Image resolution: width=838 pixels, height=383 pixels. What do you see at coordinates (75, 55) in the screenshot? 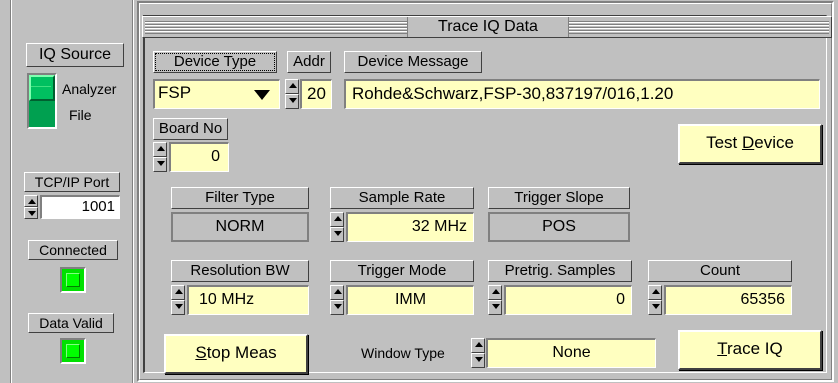
I see `iq-source-label: IQ Source` at bounding box center [75, 55].